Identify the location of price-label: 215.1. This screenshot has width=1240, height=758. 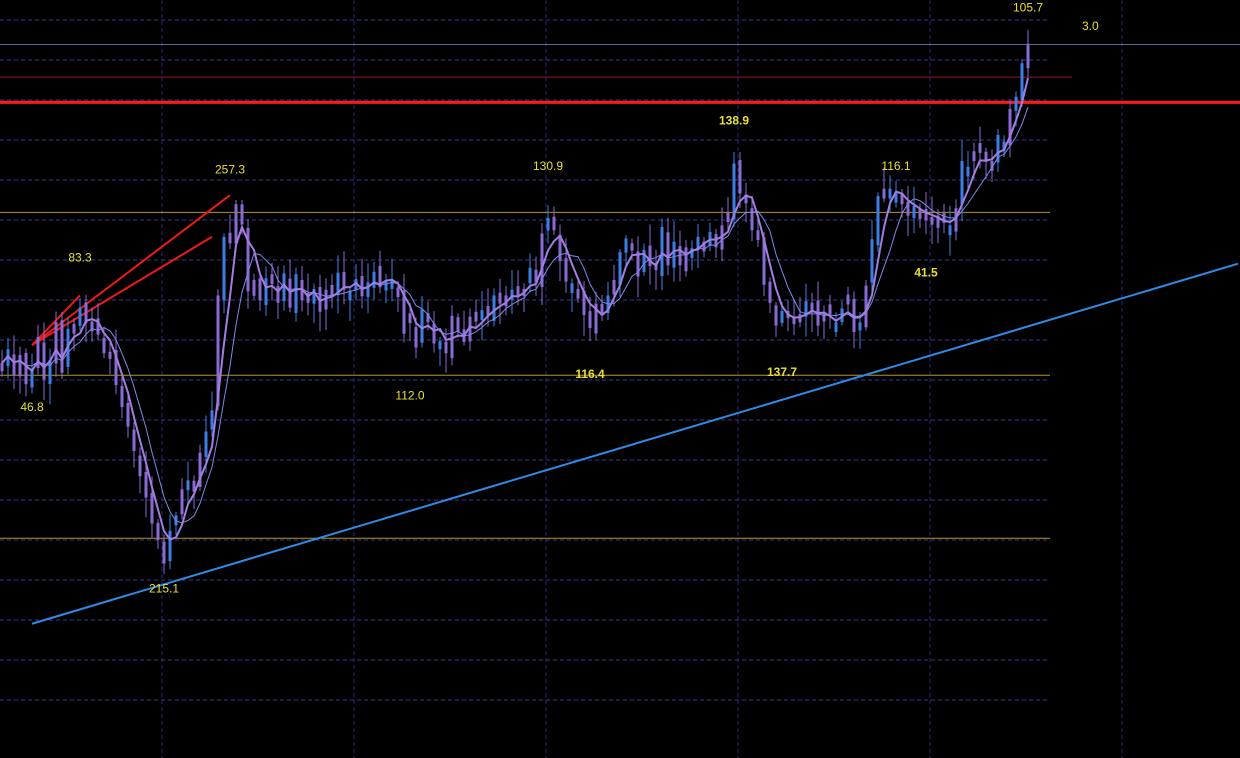
(164, 588).